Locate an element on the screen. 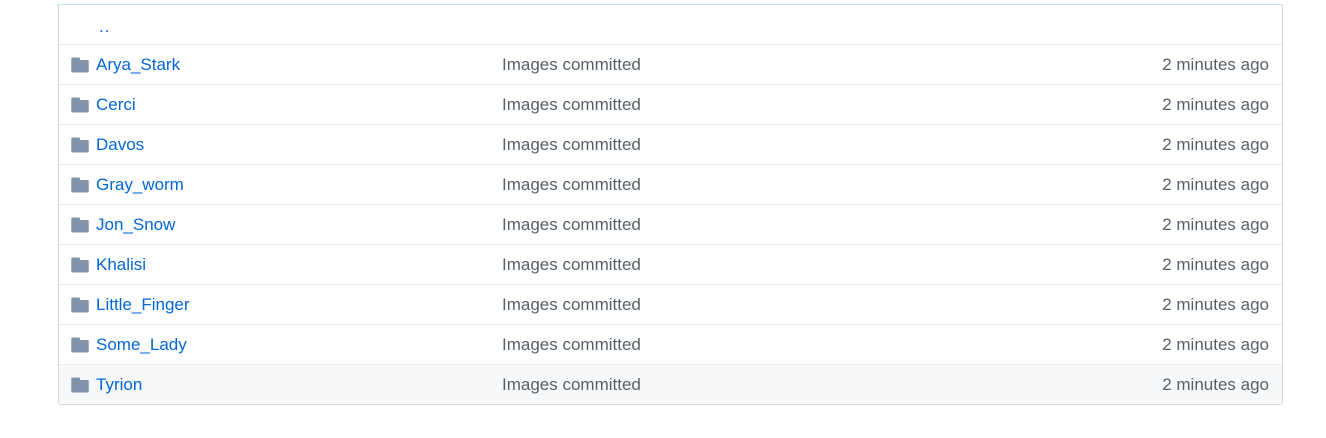  table-row: Tyrion Images committed 2 minutes ago is located at coordinates (670, 384).